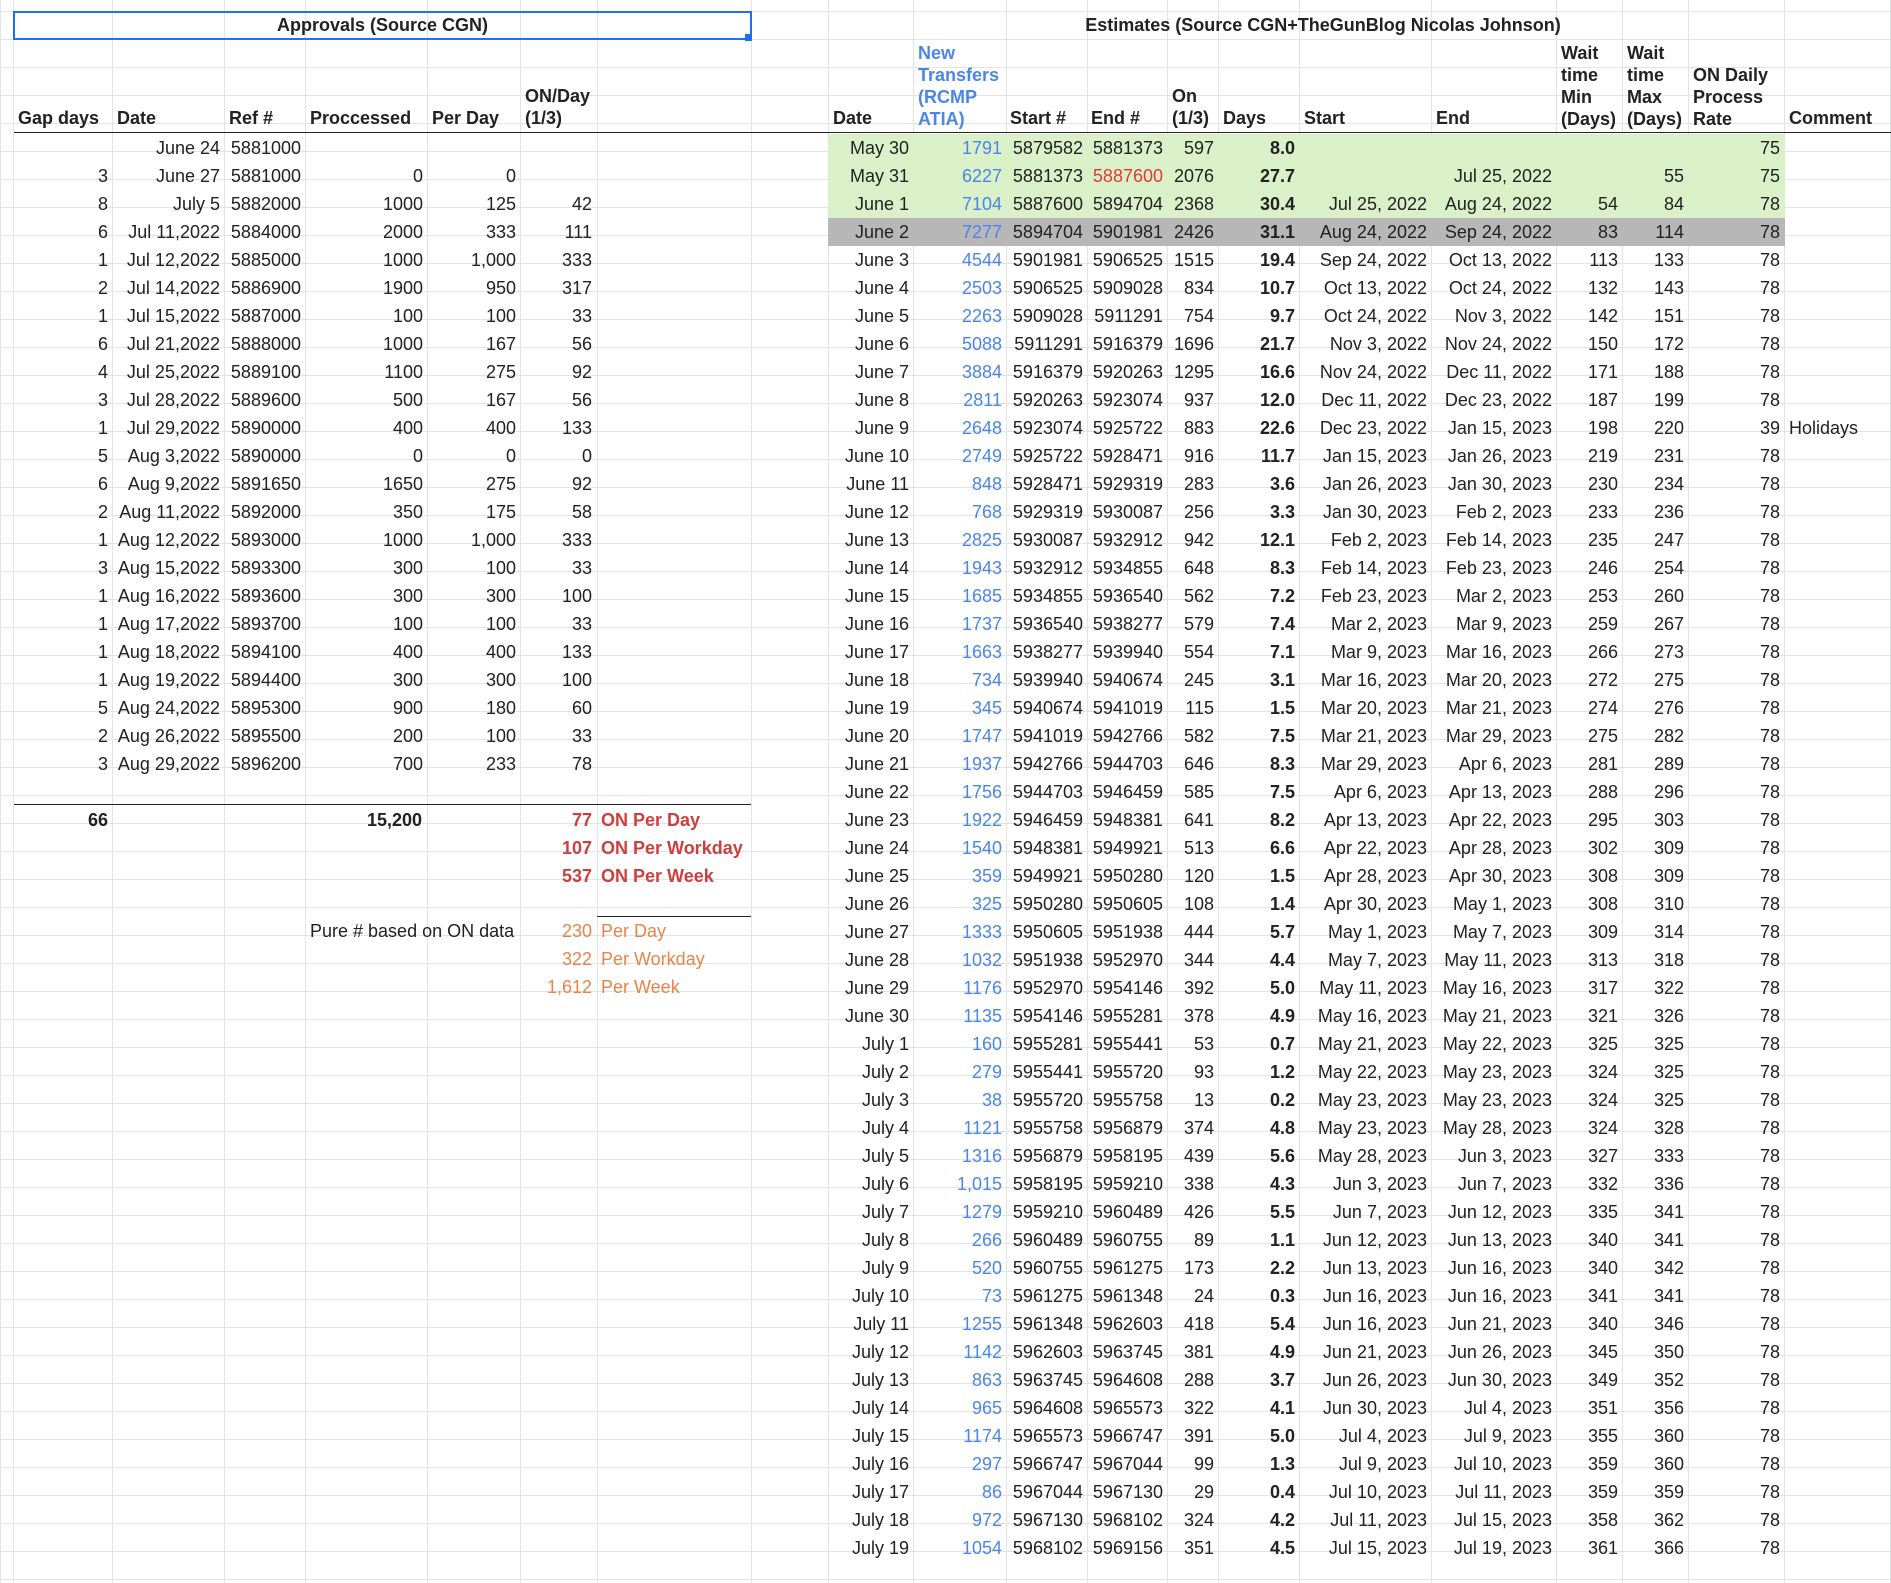 This screenshot has width=1891, height=1583. What do you see at coordinates (558, 820) in the screenshot?
I see `on-per-day-value: 77` at bounding box center [558, 820].